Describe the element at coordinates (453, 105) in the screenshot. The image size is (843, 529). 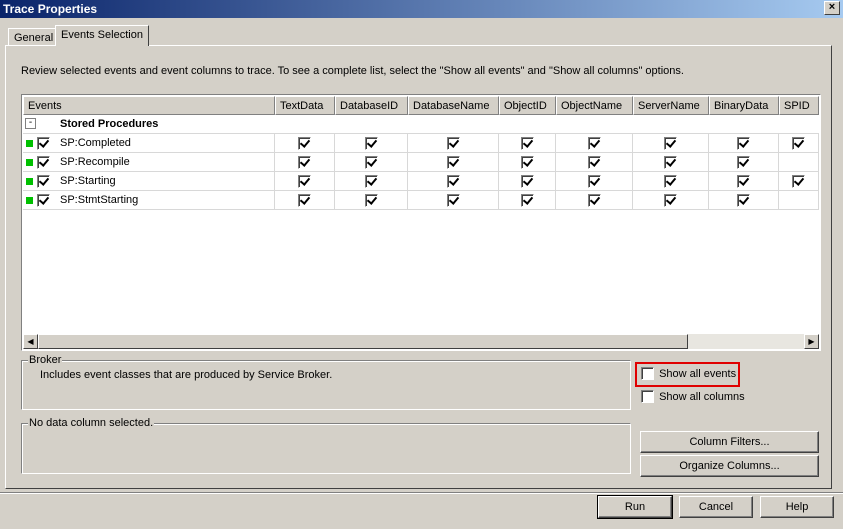
I see `column-header: DatabaseName` at that location.